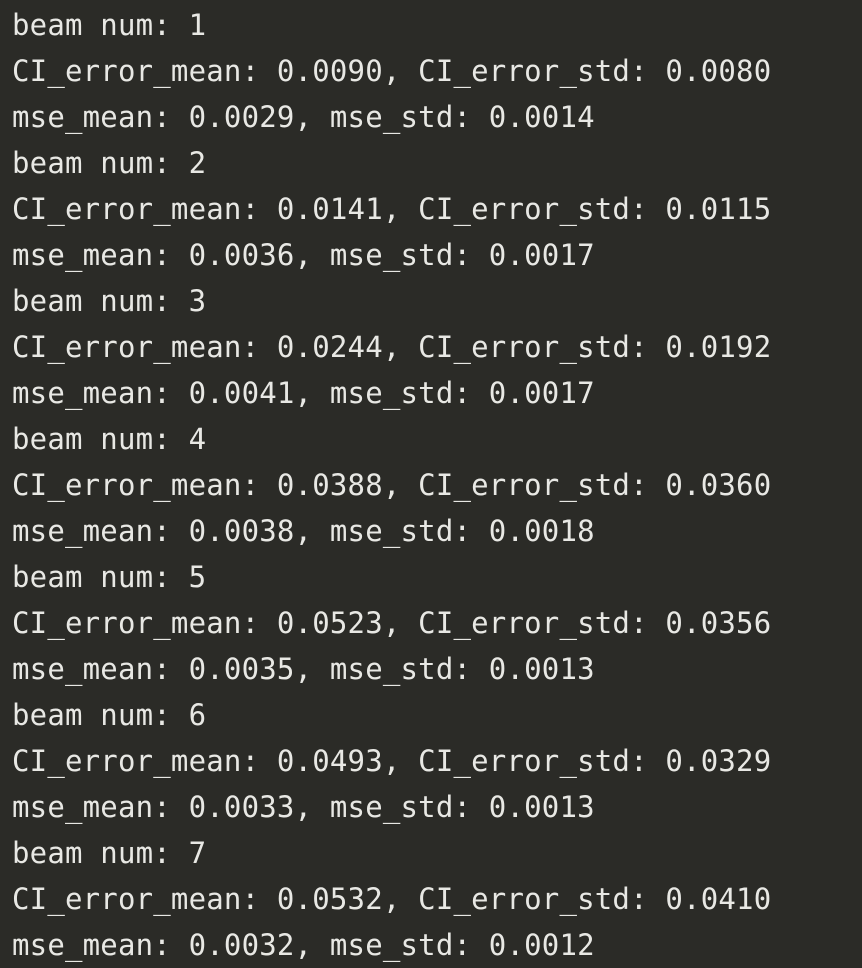  Describe the element at coordinates (303, 531) in the screenshot. I see `output-line-mse-4: mse_mean: 0.0038, mse_std: 0.0018` at that location.